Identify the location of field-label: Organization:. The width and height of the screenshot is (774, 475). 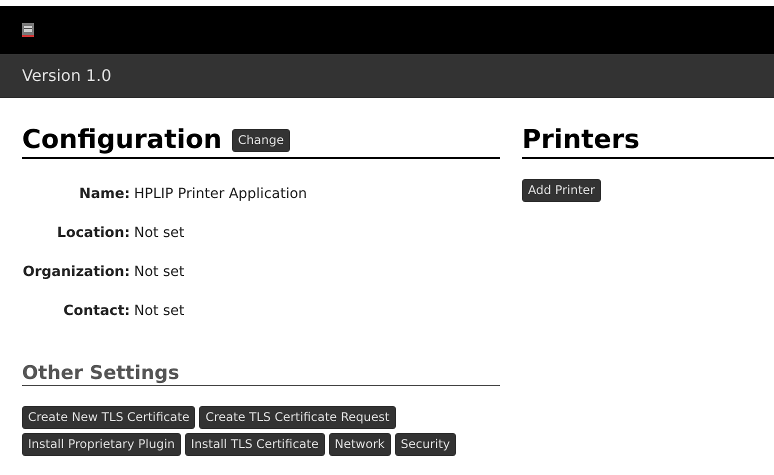
(76, 272).